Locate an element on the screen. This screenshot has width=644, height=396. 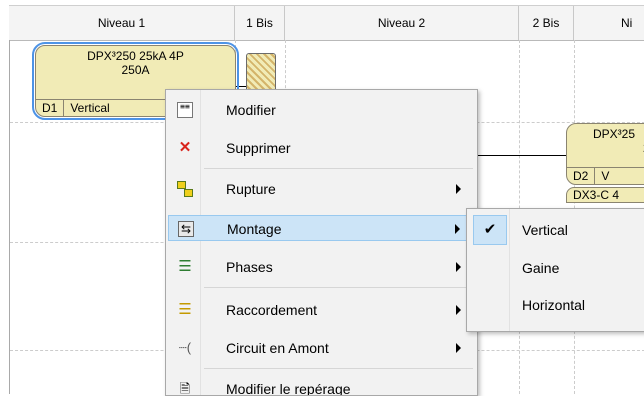
phases-icon: ☰ is located at coordinates (185, 266).